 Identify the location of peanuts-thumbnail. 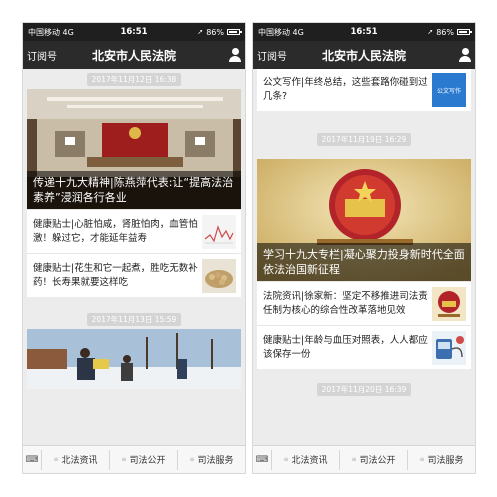
(219, 275).